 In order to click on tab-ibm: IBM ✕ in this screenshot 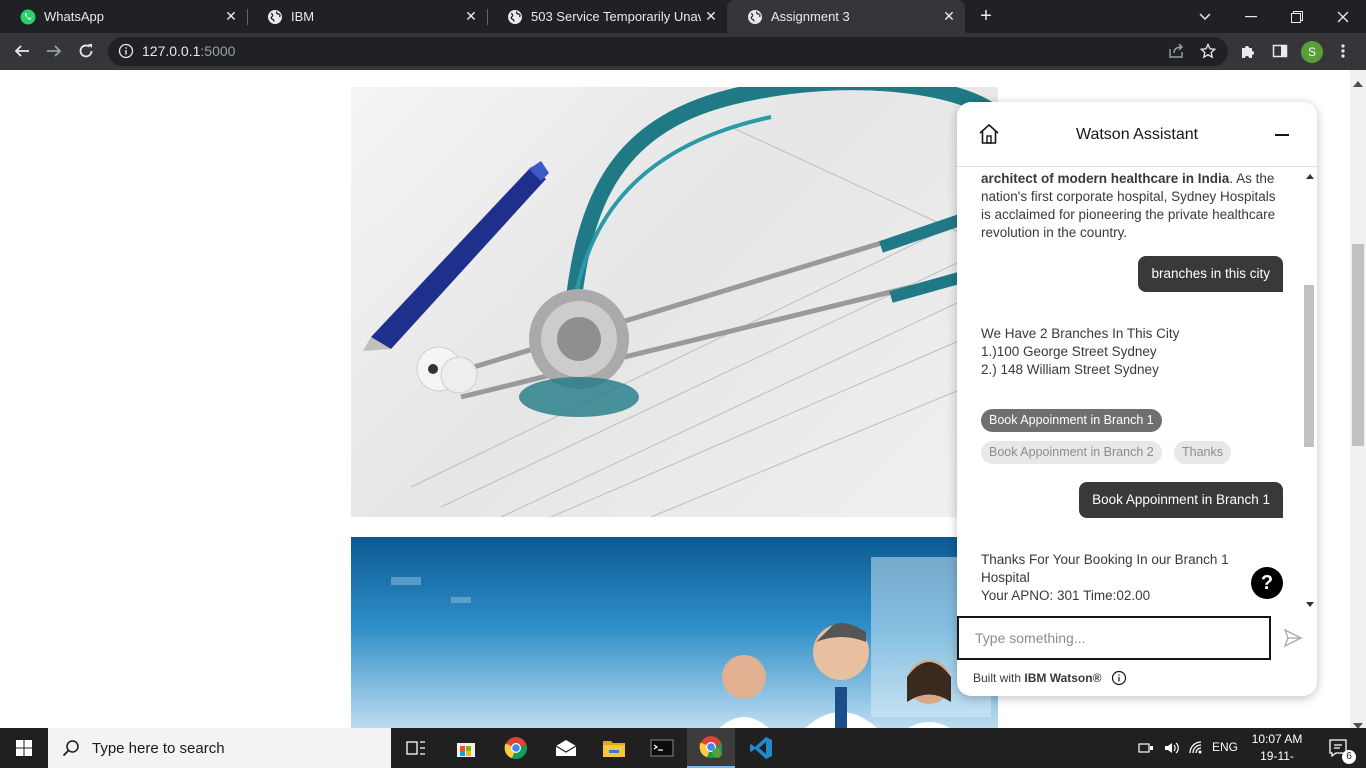, I will do `click(367, 16)`.